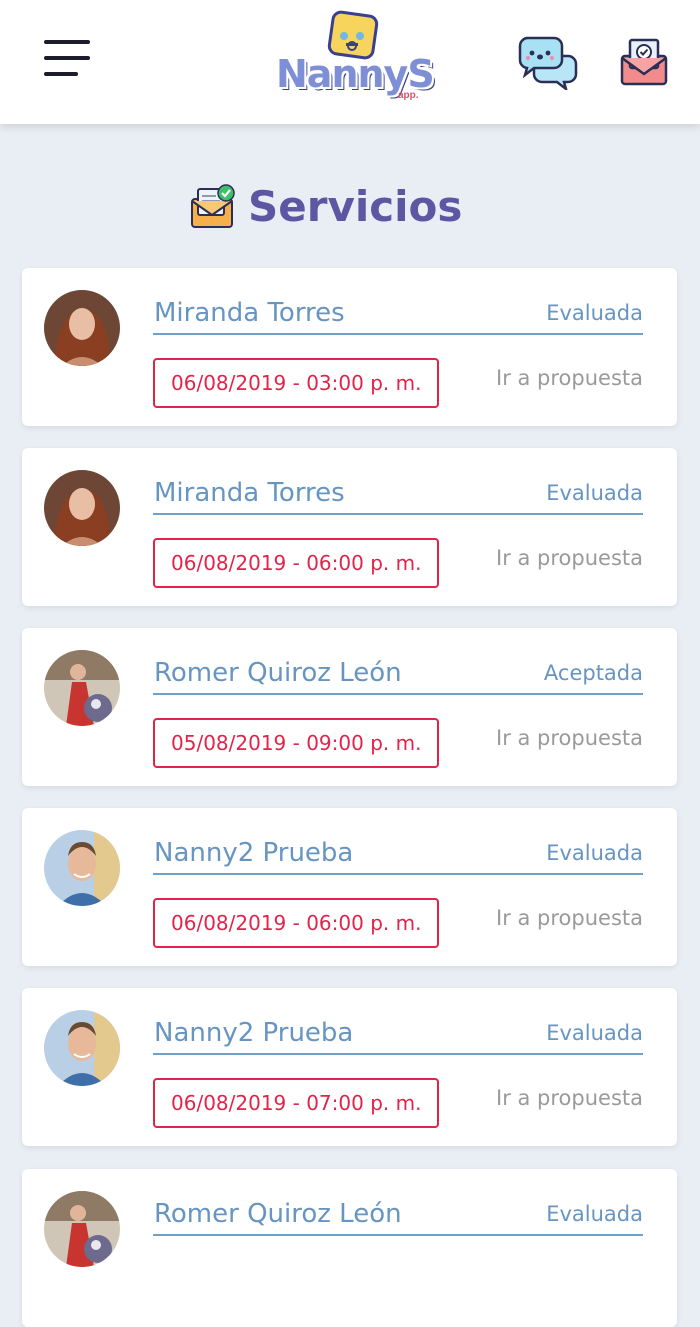  Describe the element at coordinates (593, 673) in the screenshot. I see `status-label: Aceptada` at that location.